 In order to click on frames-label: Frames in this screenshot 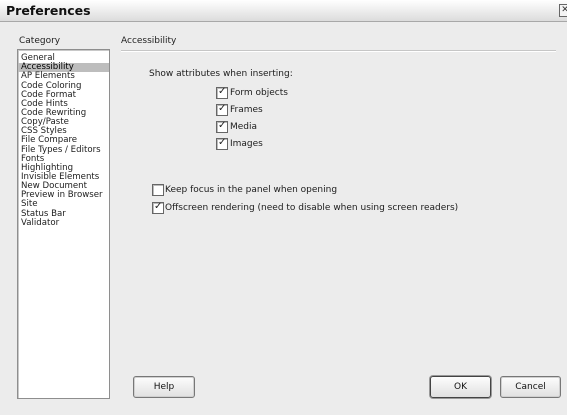, I will do `click(246, 110)`.